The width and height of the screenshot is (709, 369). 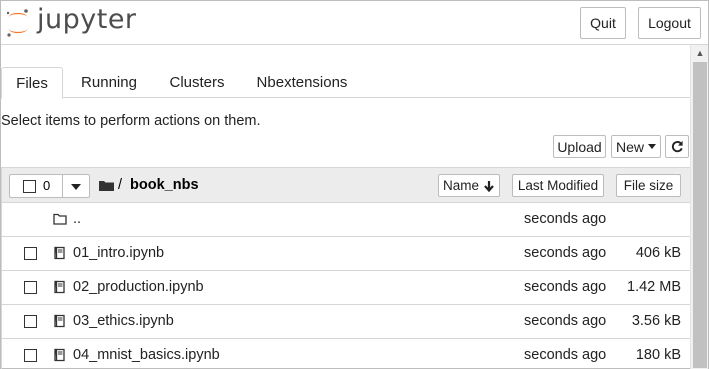 What do you see at coordinates (146, 355) in the screenshot?
I see `file-name: 04_mnist_basics.ipynb` at bounding box center [146, 355].